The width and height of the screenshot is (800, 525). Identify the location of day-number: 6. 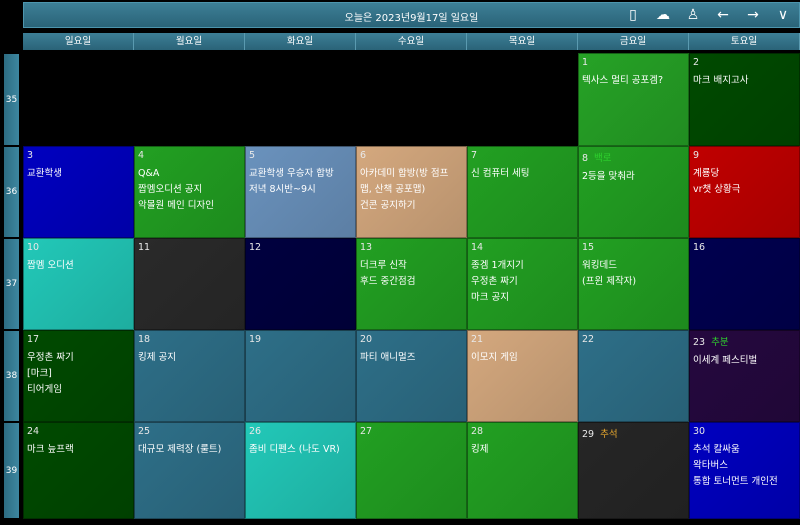
(411, 155).